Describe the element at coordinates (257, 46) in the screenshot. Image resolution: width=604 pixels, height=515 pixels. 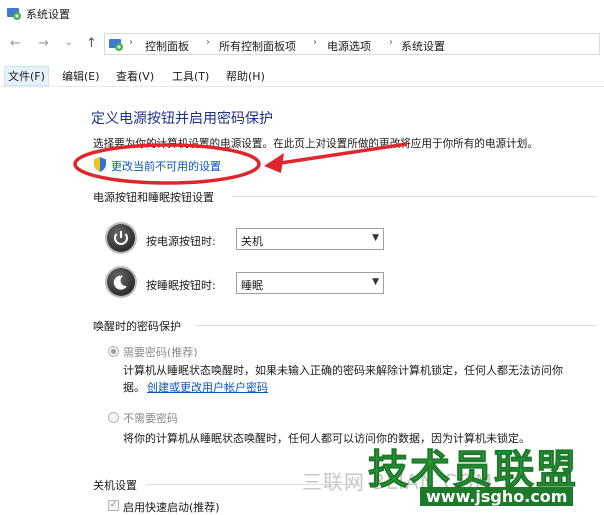
I see `breadcrumb-all-items: 所有控制面板项` at that location.